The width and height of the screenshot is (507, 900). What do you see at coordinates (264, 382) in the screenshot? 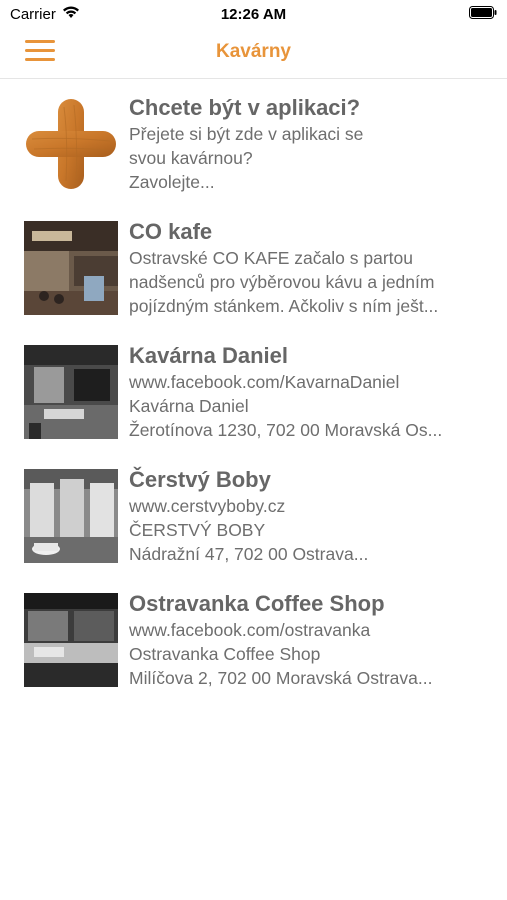
I see `item-line: www.facebook.com/KavarnaDaniel` at bounding box center [264, 382].